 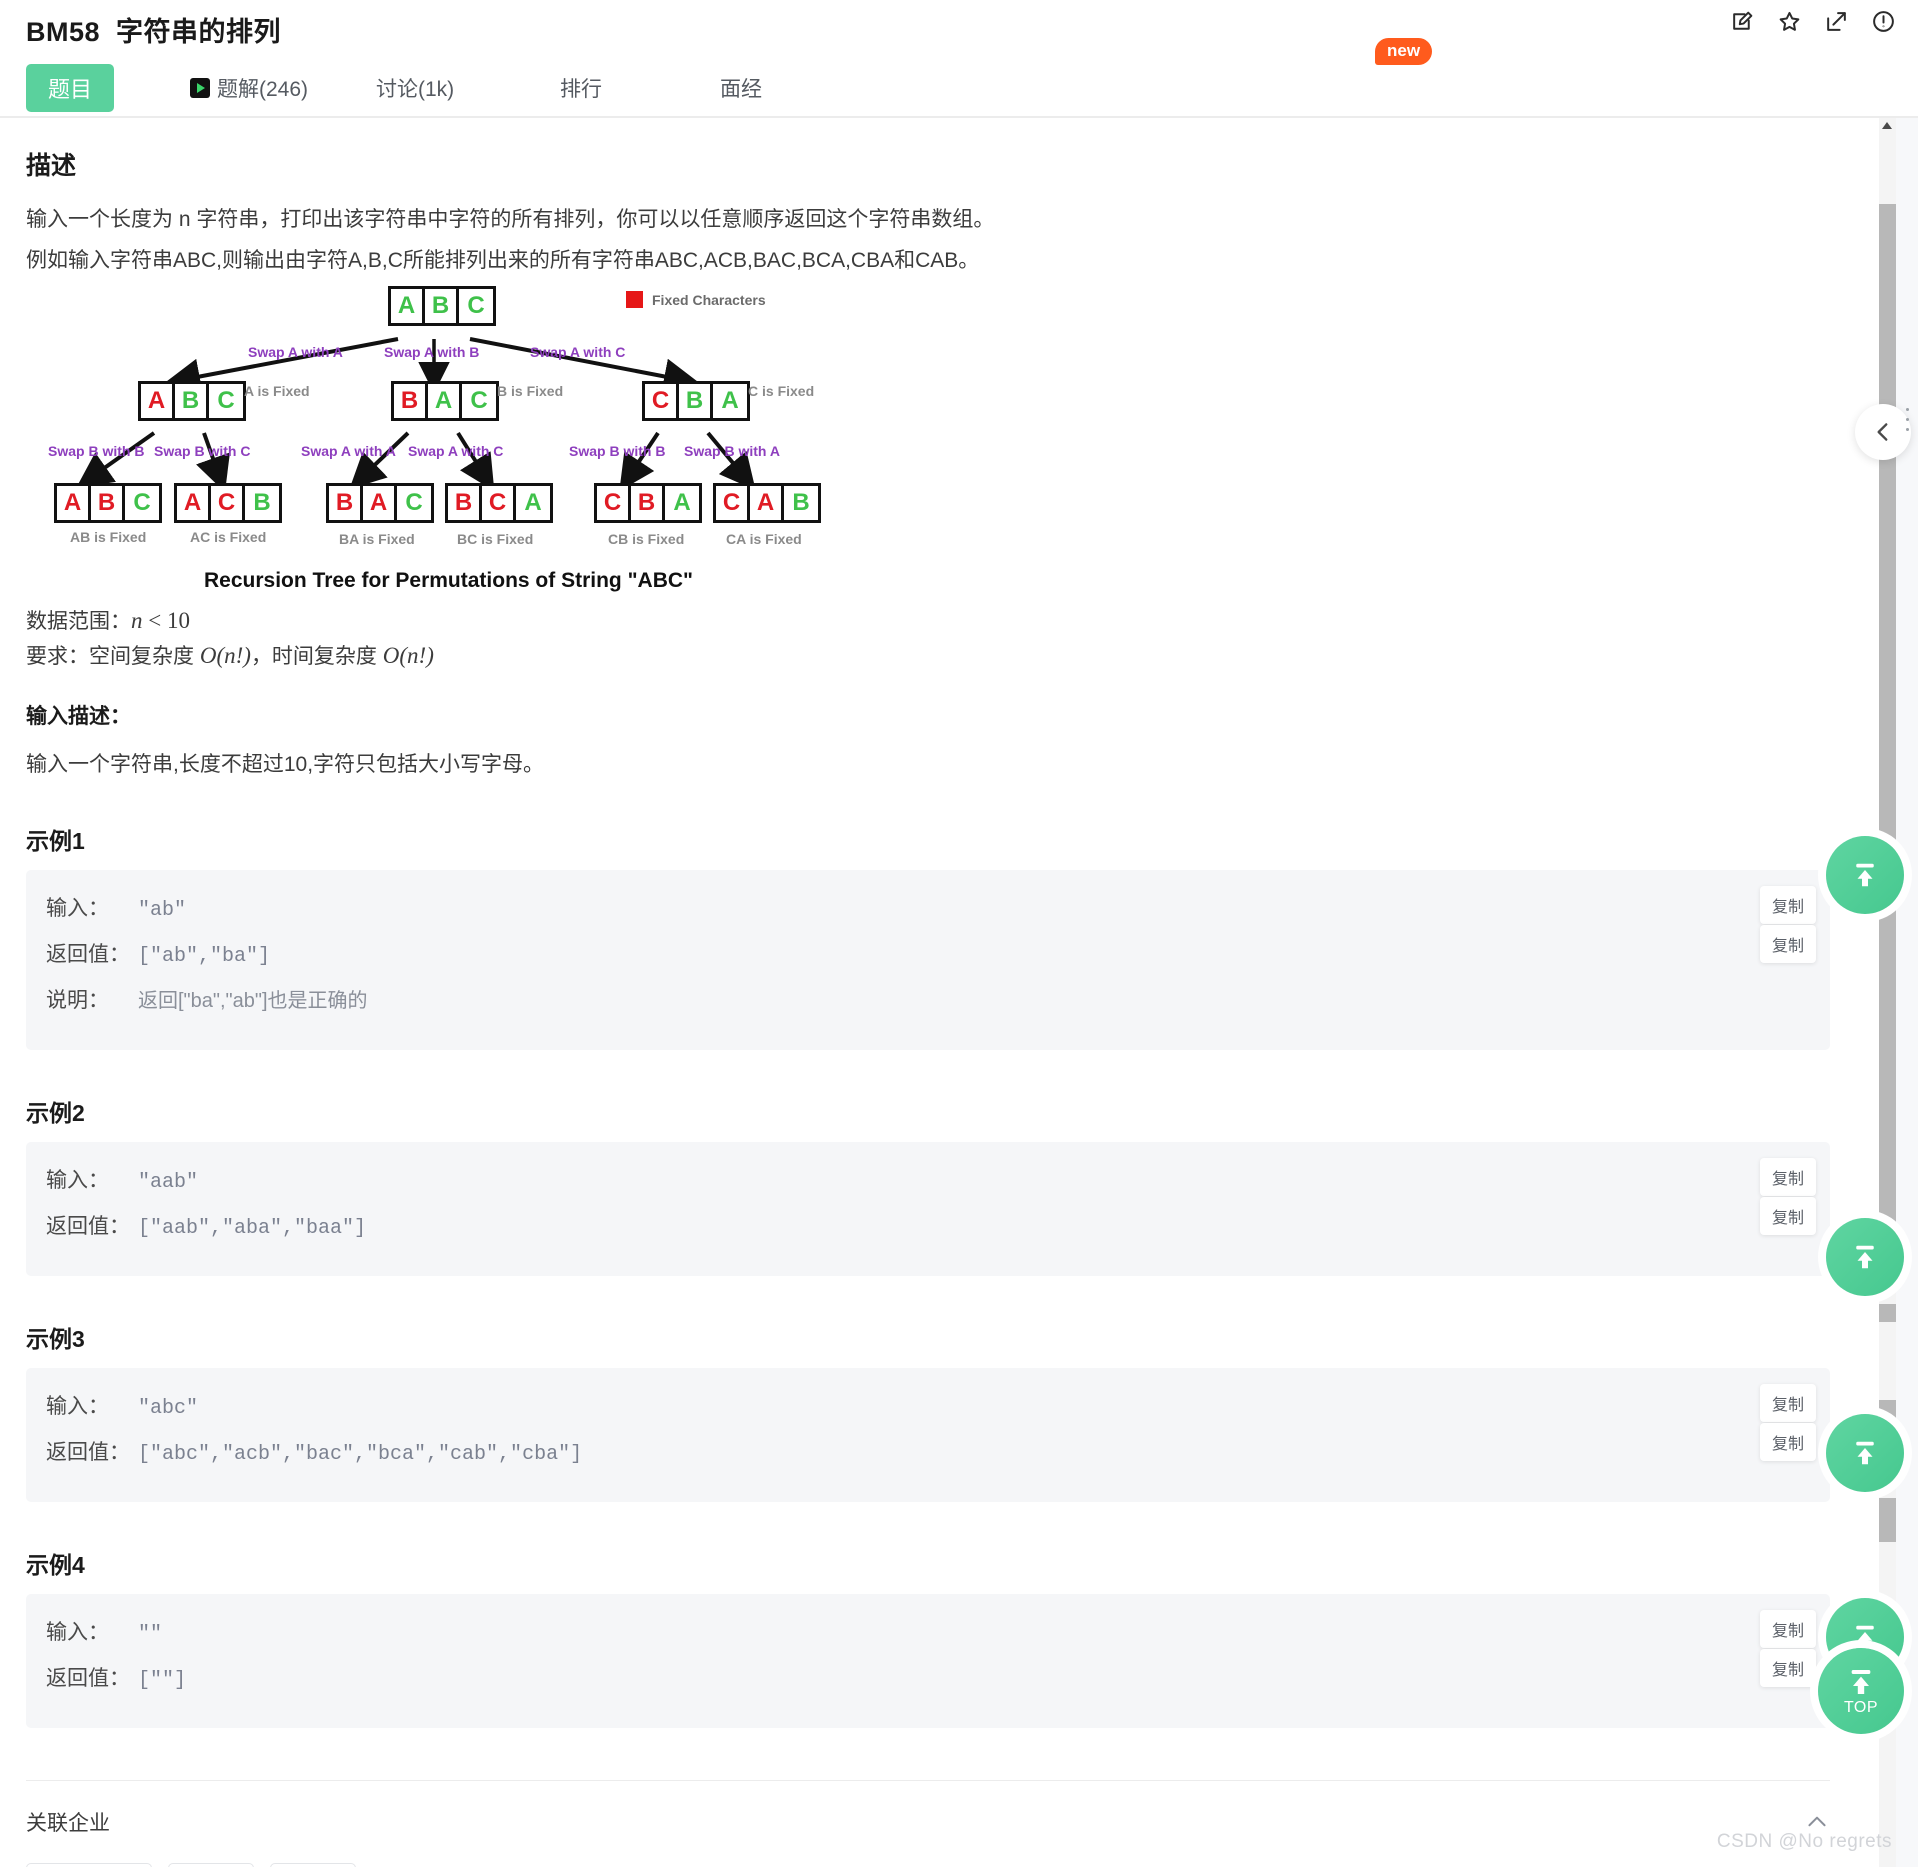 I want to click on tab-label: 排行, so click(x=581, y=89).